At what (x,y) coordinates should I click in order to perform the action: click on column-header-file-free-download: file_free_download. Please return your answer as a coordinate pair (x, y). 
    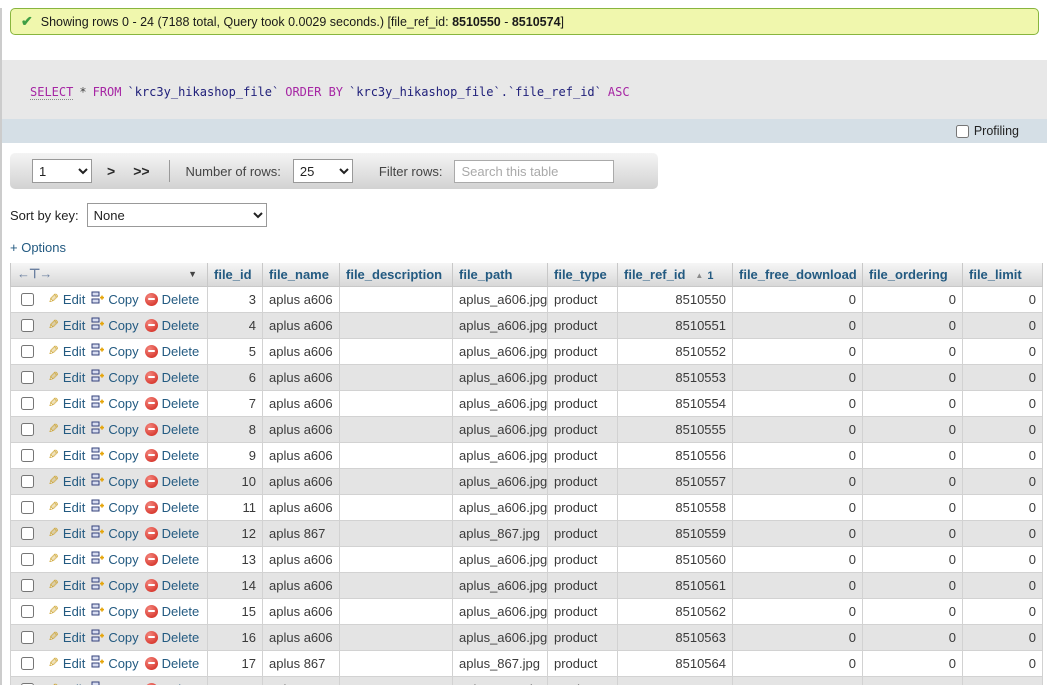
    Looking at the image, I should click on (797, 275).